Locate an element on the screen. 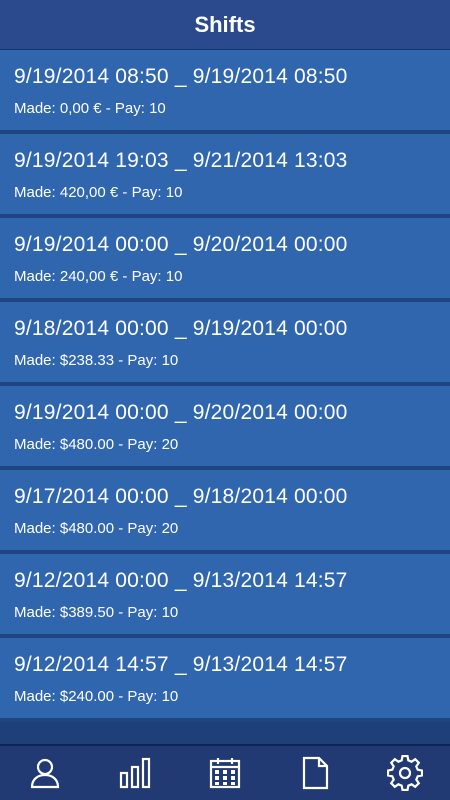  tab-reports is located at coordinates (315, 772).